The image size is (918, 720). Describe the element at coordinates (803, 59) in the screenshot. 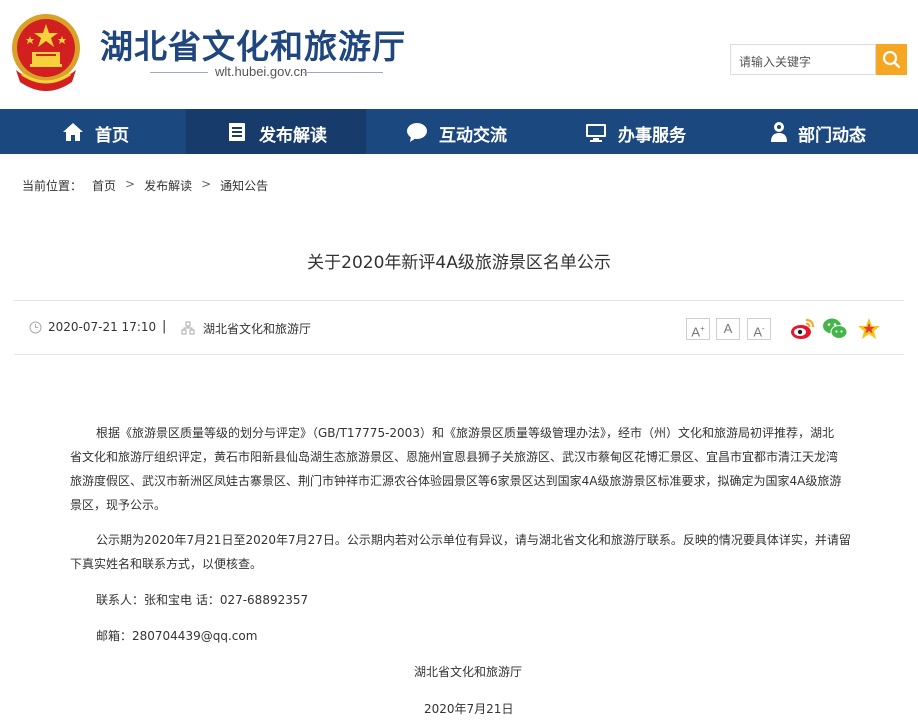

I see `search-input: 请输入关键字` at that location.